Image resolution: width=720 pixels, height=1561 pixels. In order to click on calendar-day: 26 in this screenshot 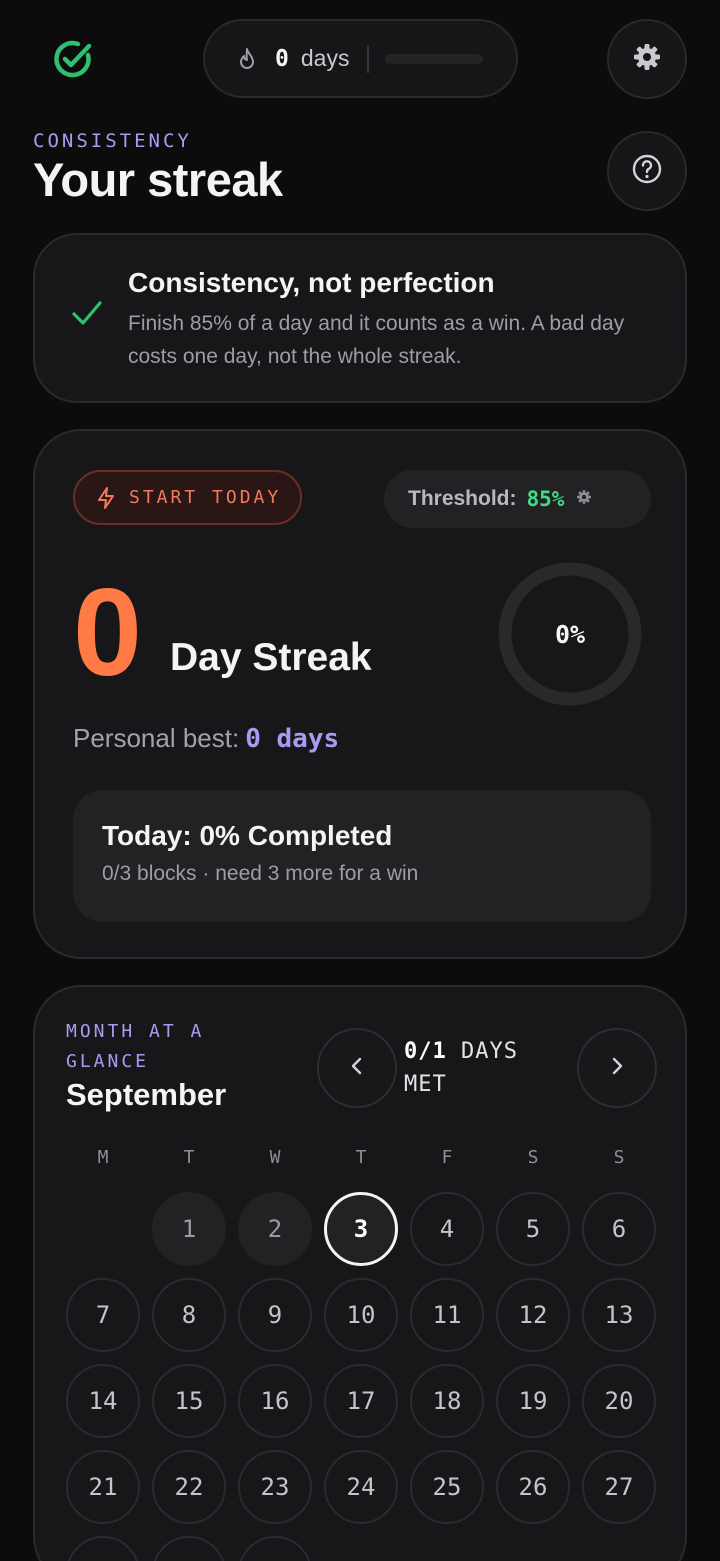, I will do `click(533, 1487)`.